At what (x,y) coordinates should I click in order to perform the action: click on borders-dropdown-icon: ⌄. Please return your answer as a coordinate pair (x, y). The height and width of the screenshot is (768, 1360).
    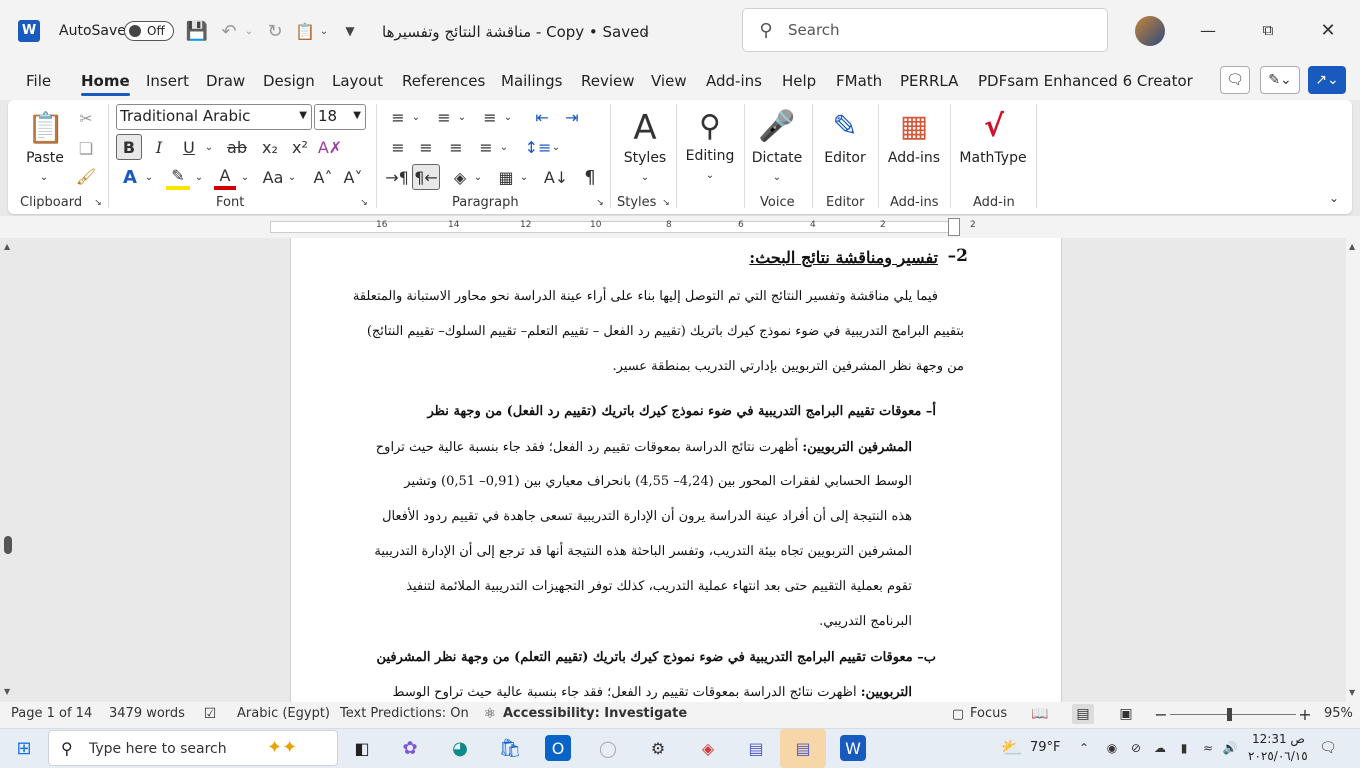
    Looking at the image, I should click on (524, 177).